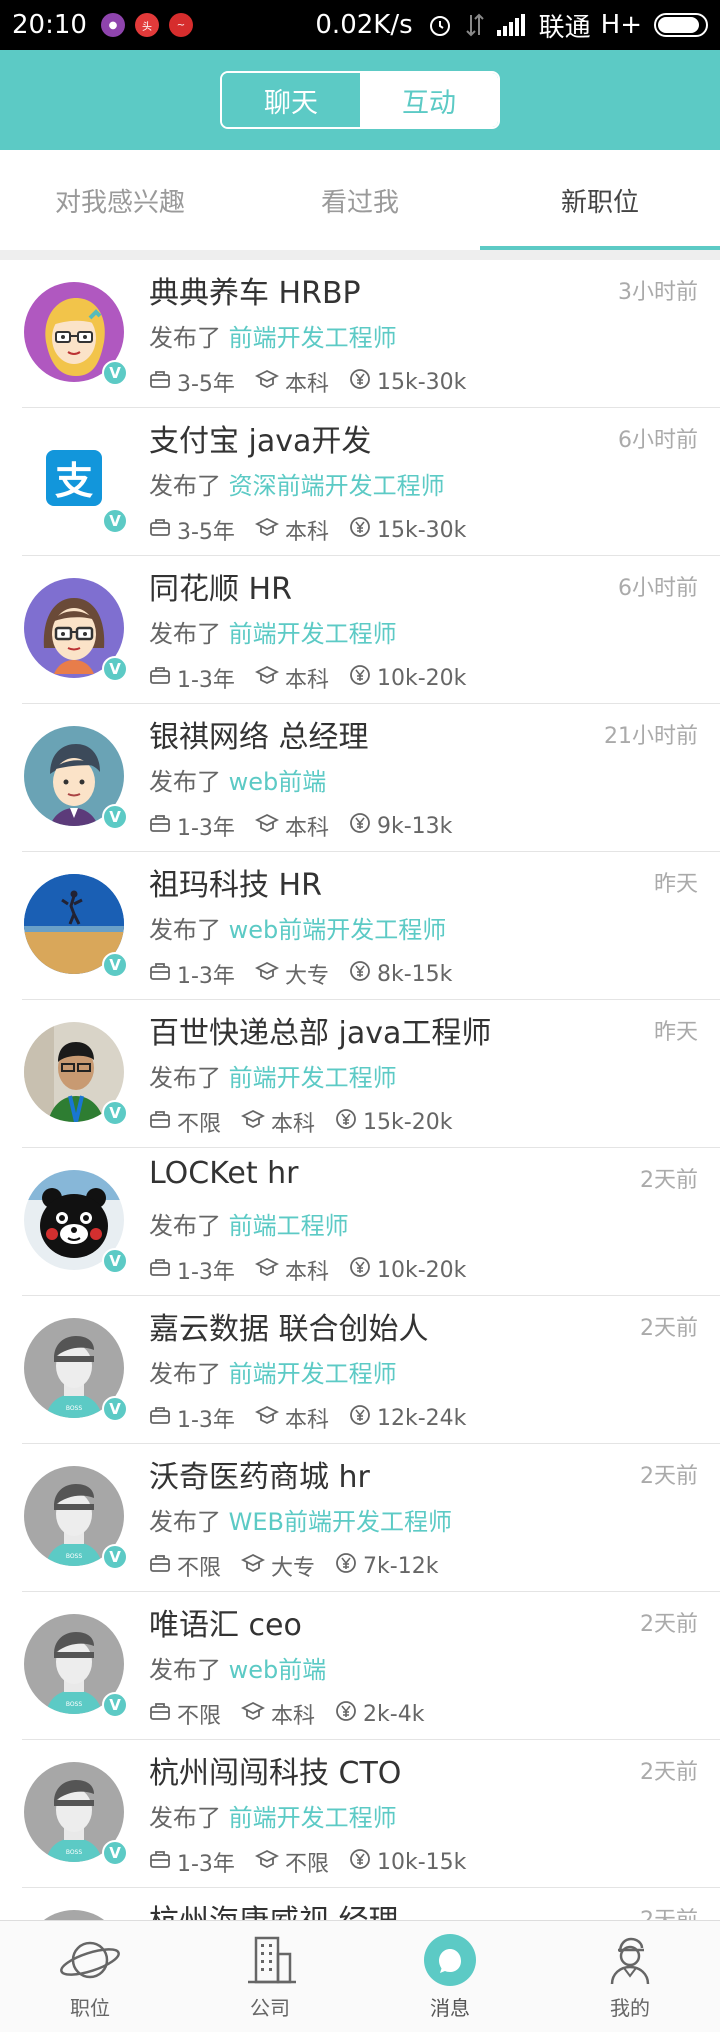  What do you see at coordinates (220, 589) in the screenshot?
I see `recruiter-name: 同花顺 HR` at bounding box center [220, 589].